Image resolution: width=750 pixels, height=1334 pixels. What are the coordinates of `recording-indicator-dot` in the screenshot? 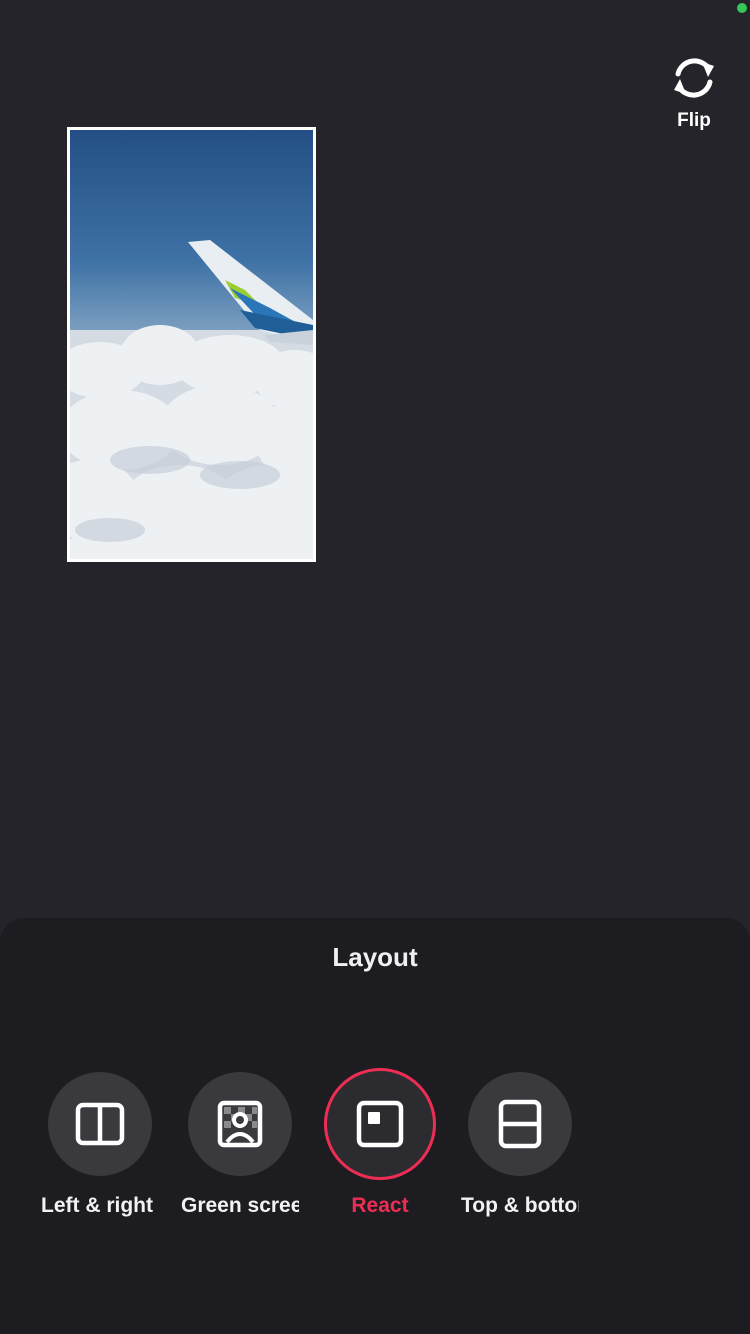 It's located at (742, 8).